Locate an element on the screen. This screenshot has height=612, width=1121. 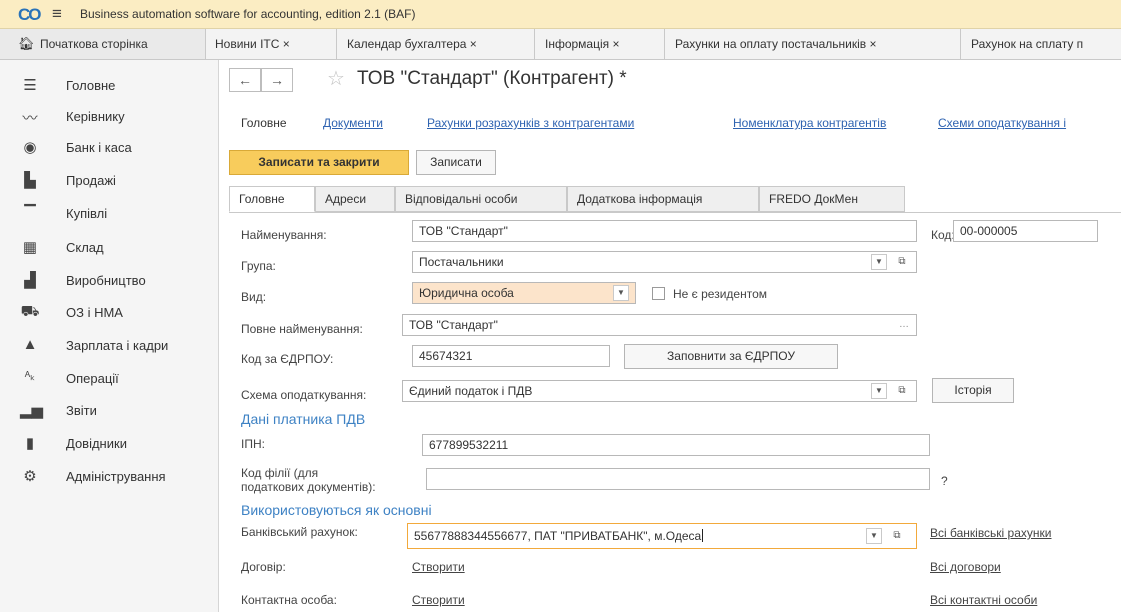
sidebar-item-label: Головне is located at coordinates (91, 85).